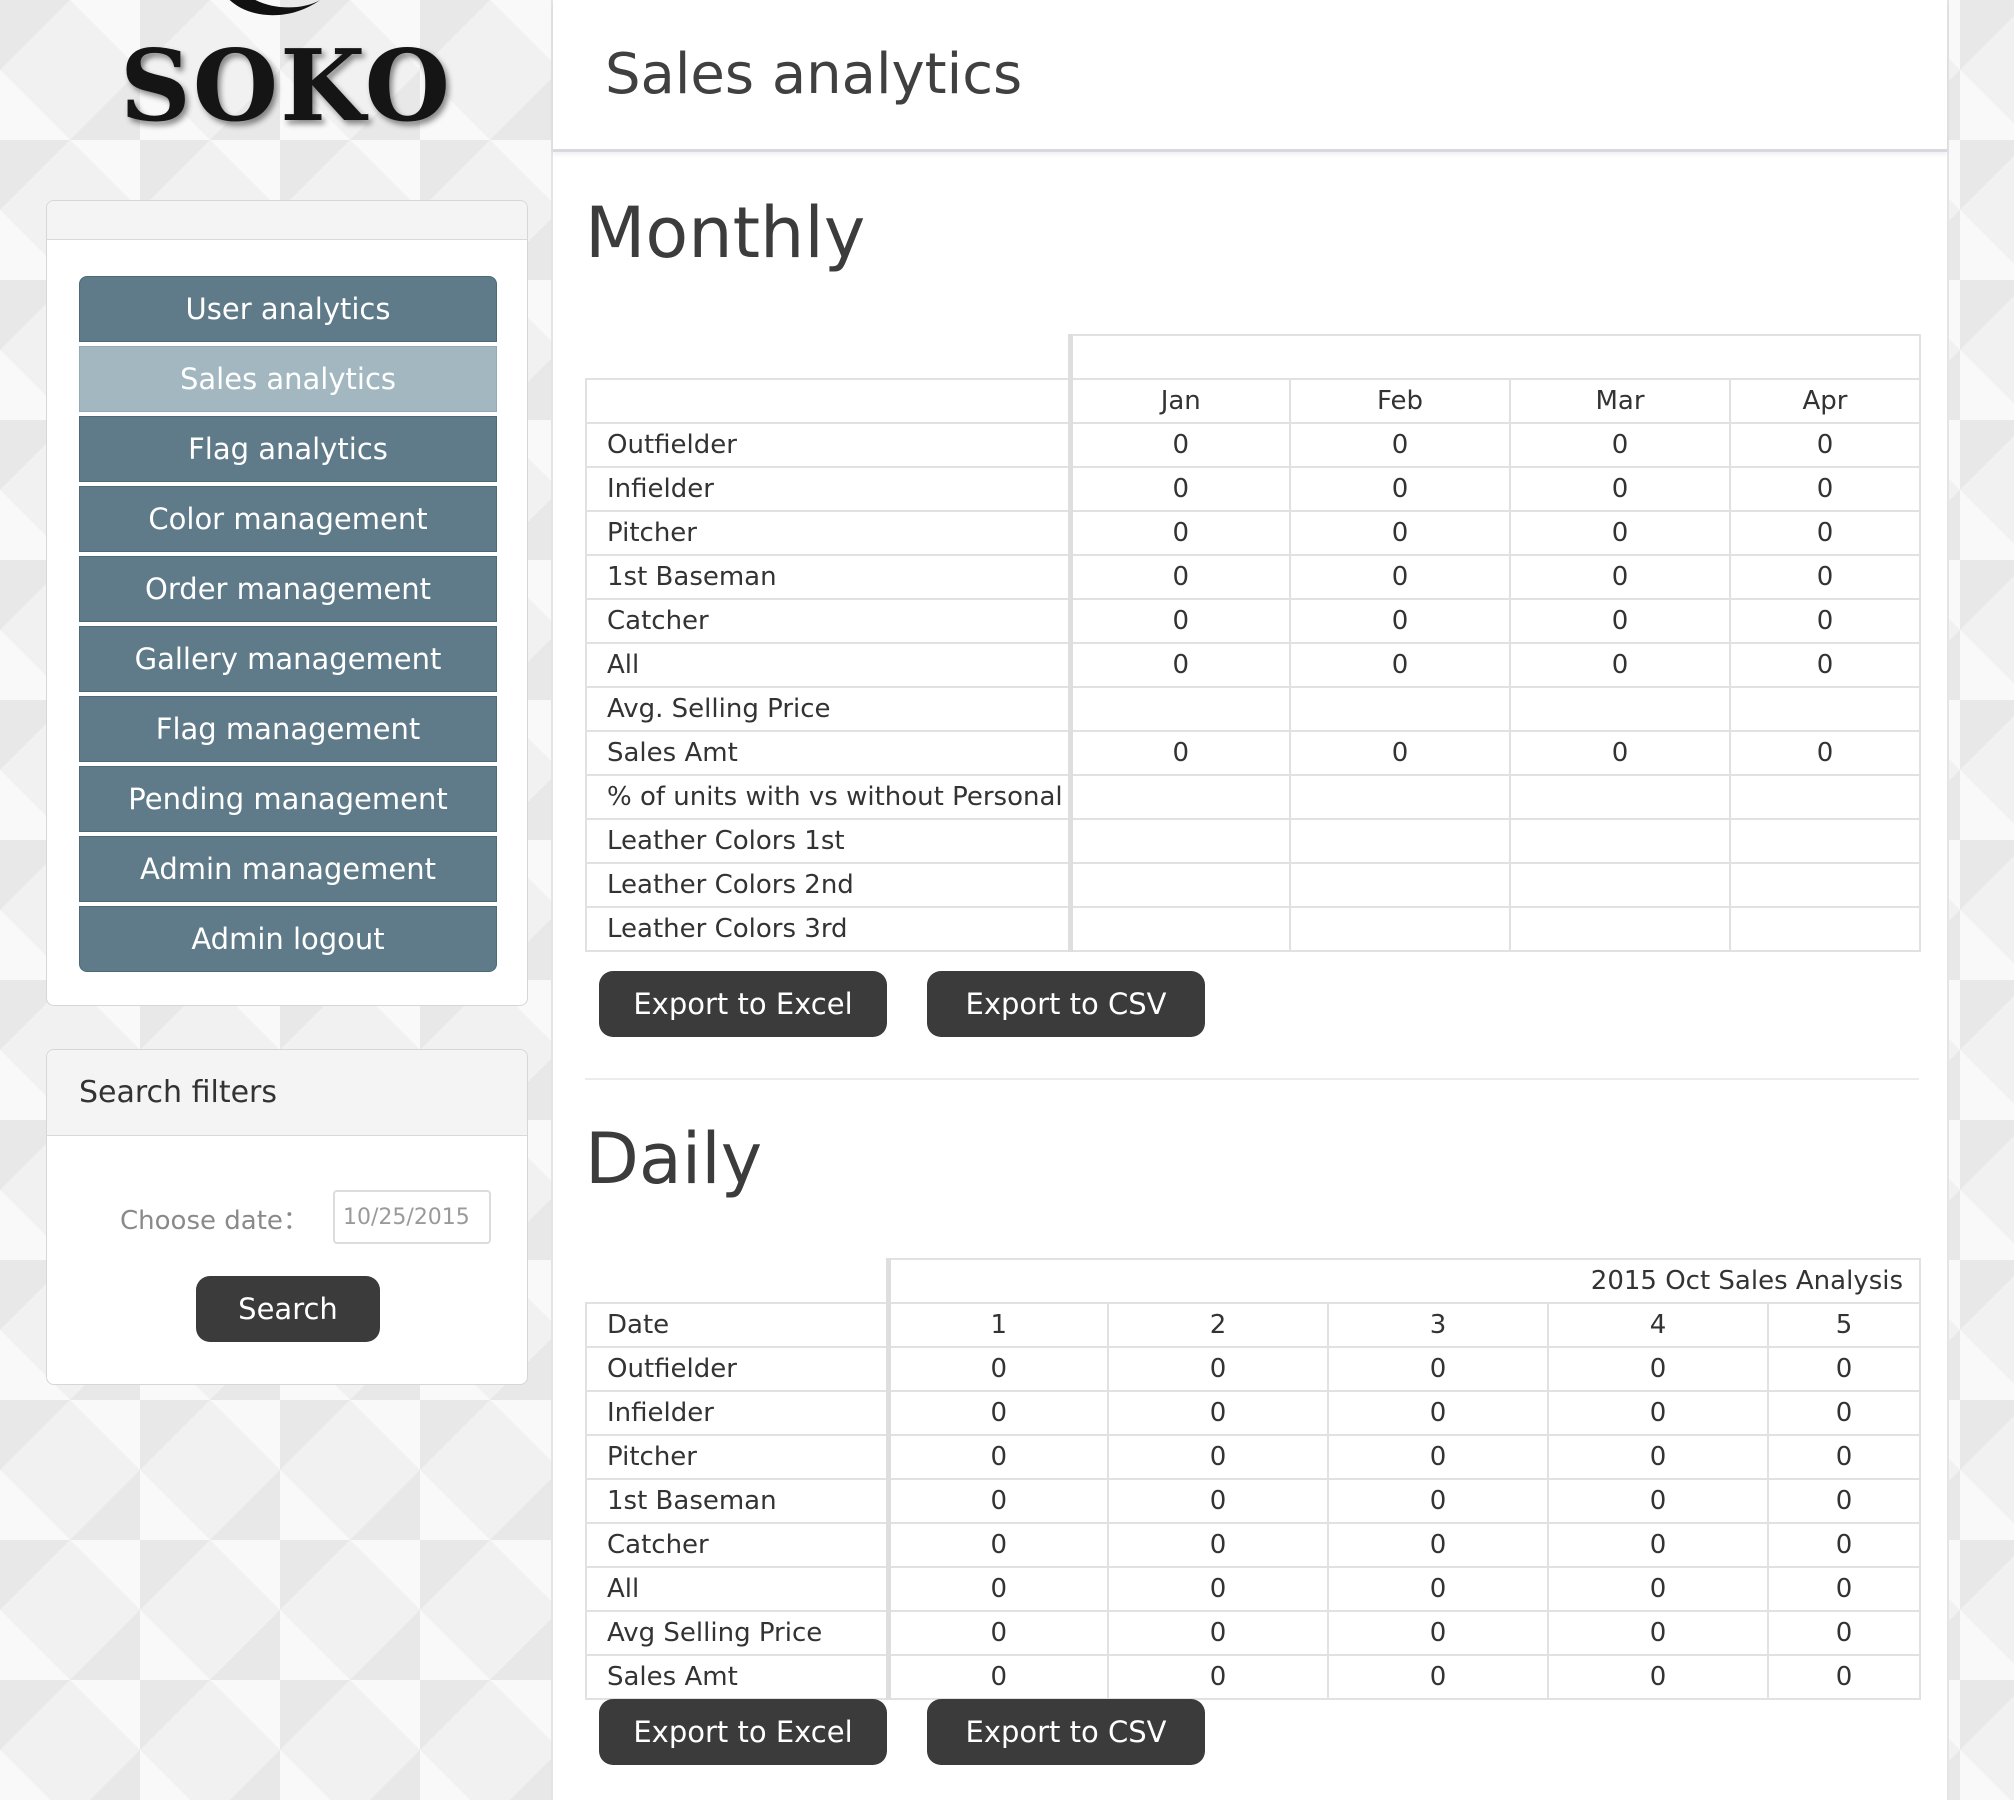 The height and width of the screenshot is (1800, 2014). What do you see at coordinates (280, 75) in the screenshot?
I see `soko-logo: SOKO` at bounding box center [280, 75].